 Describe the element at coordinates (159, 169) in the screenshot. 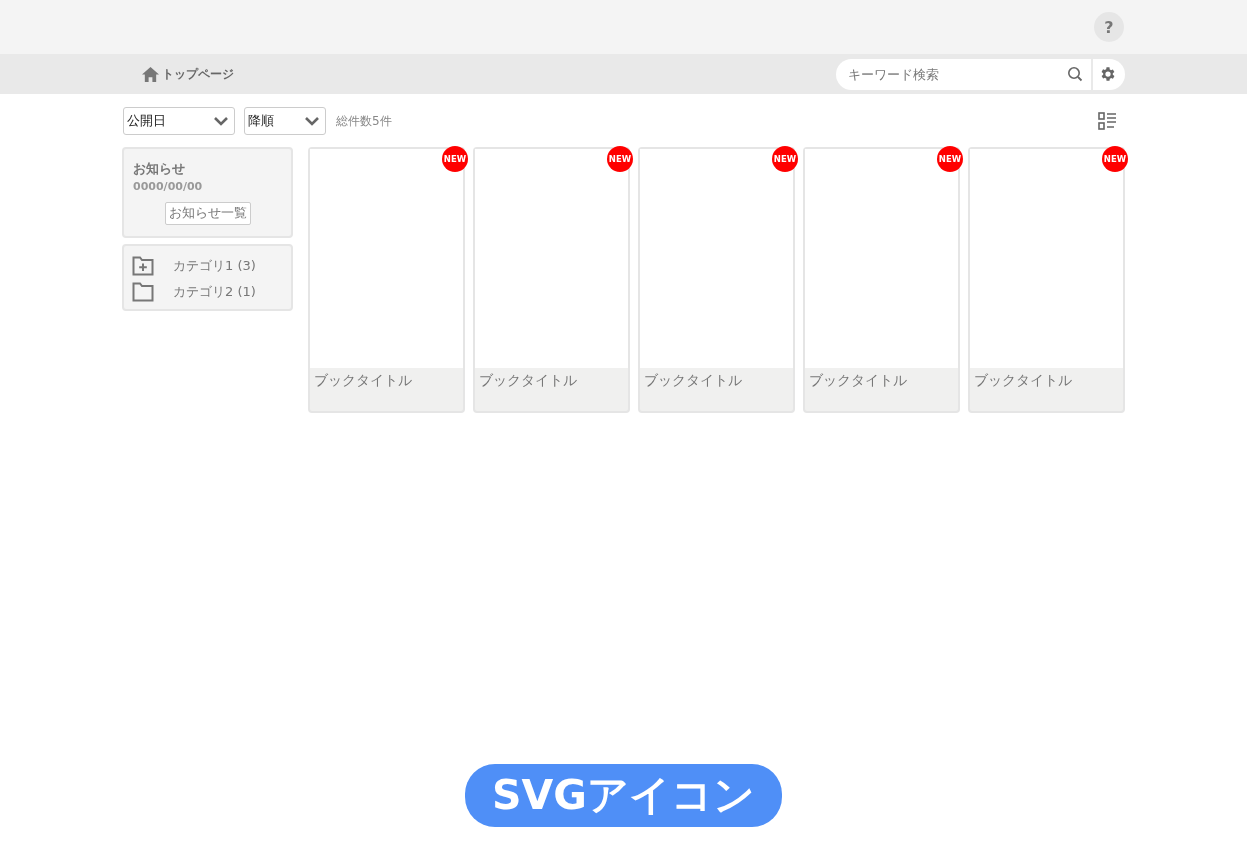

I see `notice-title: お知らせ` at that location.